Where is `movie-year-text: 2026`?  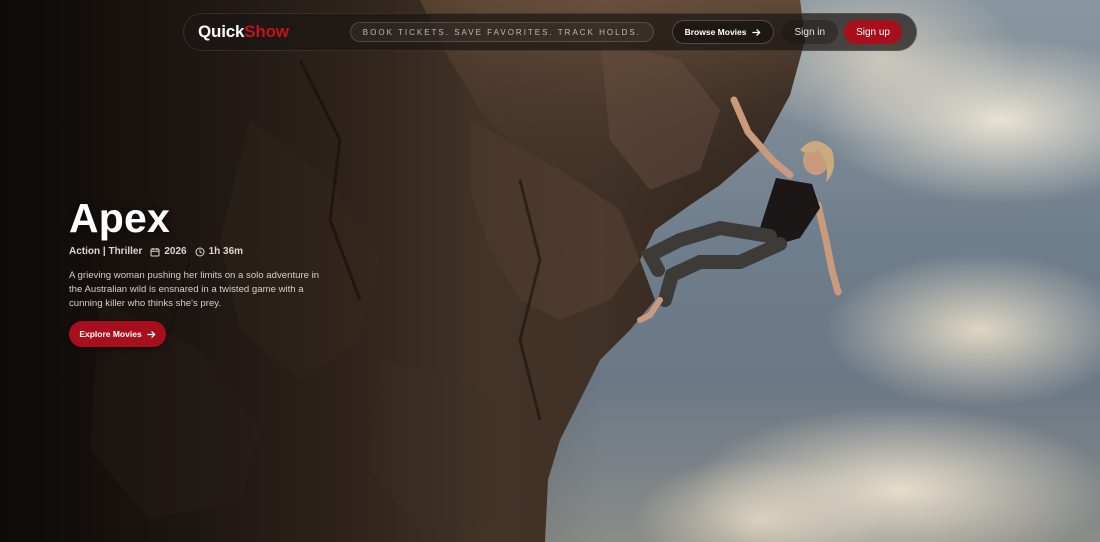
movie-year-text: 2026 is located at coordinates (175, 251).